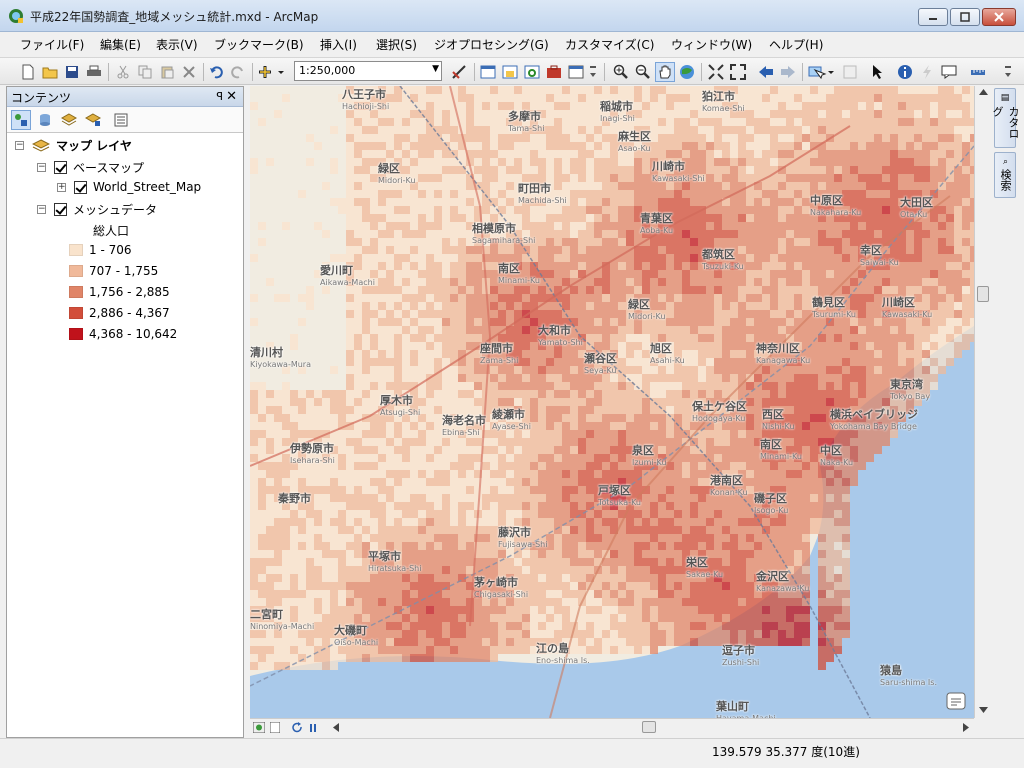 The width and height of the screenshot is (1024, 768). I want to click on data-view-button, so click(259, 727).